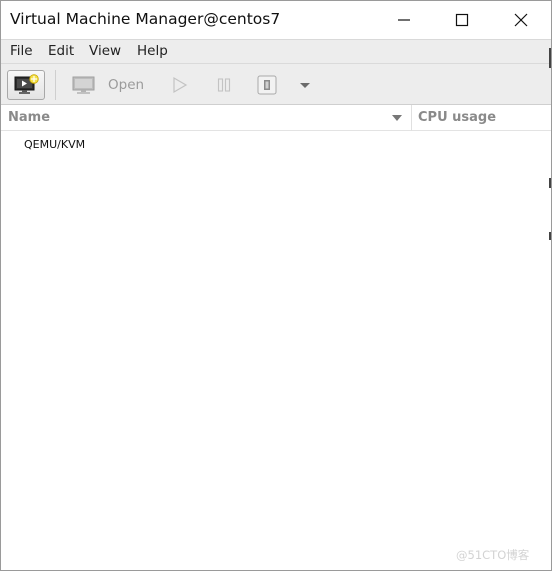  Describe the element at coordinates (276, 118) in the screenshot. I see `column-header: Name CPU usage` at that location.